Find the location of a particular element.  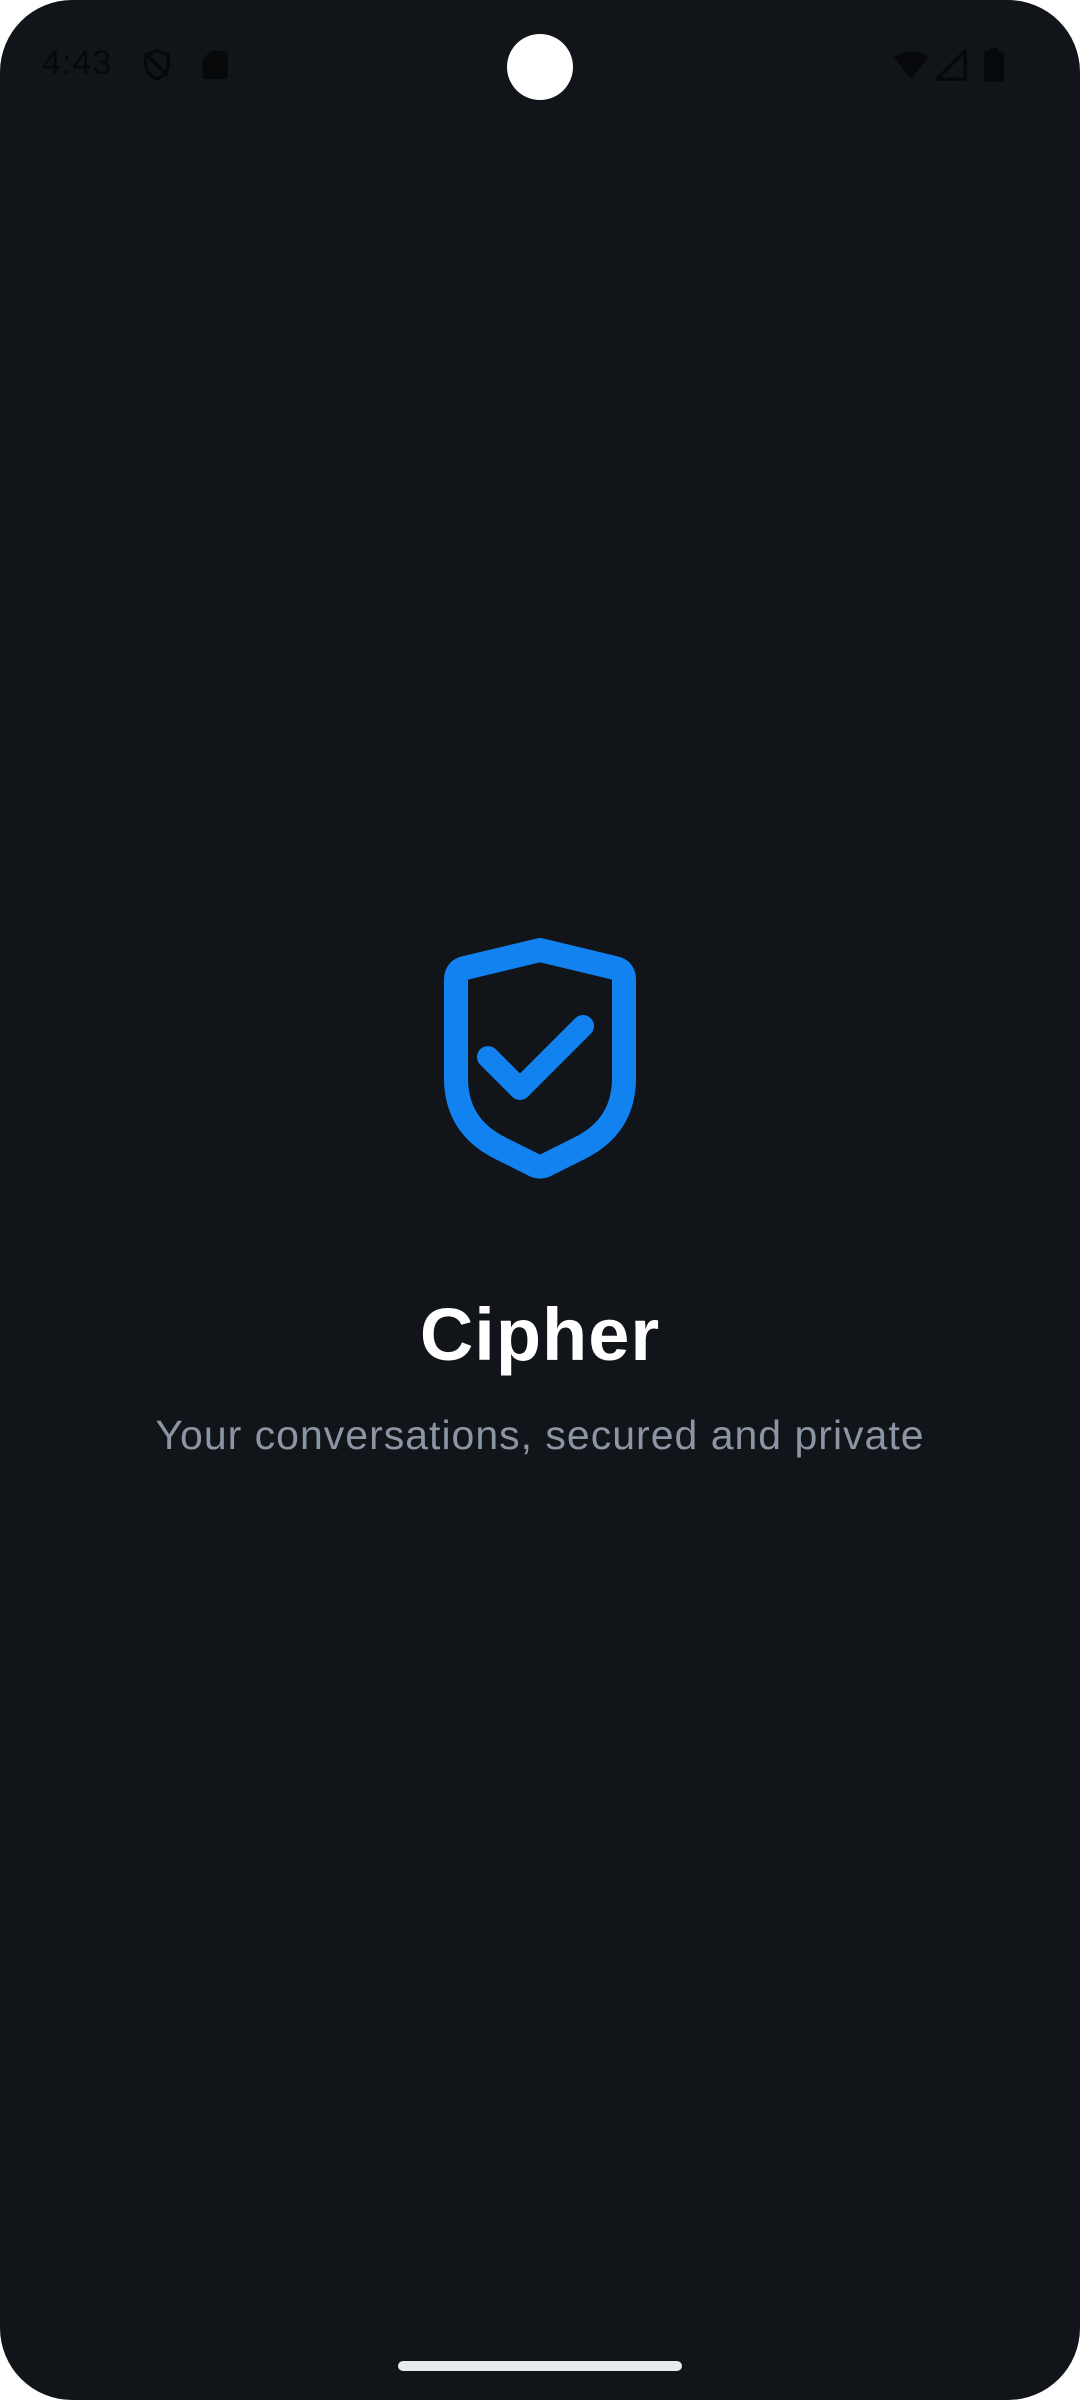

battery-icon is located at coordinates (994, 65).